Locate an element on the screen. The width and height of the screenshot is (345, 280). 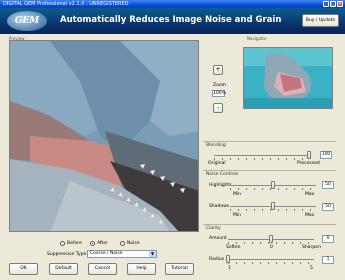
navigator-thumbnail is located at coordinates (288, 78).